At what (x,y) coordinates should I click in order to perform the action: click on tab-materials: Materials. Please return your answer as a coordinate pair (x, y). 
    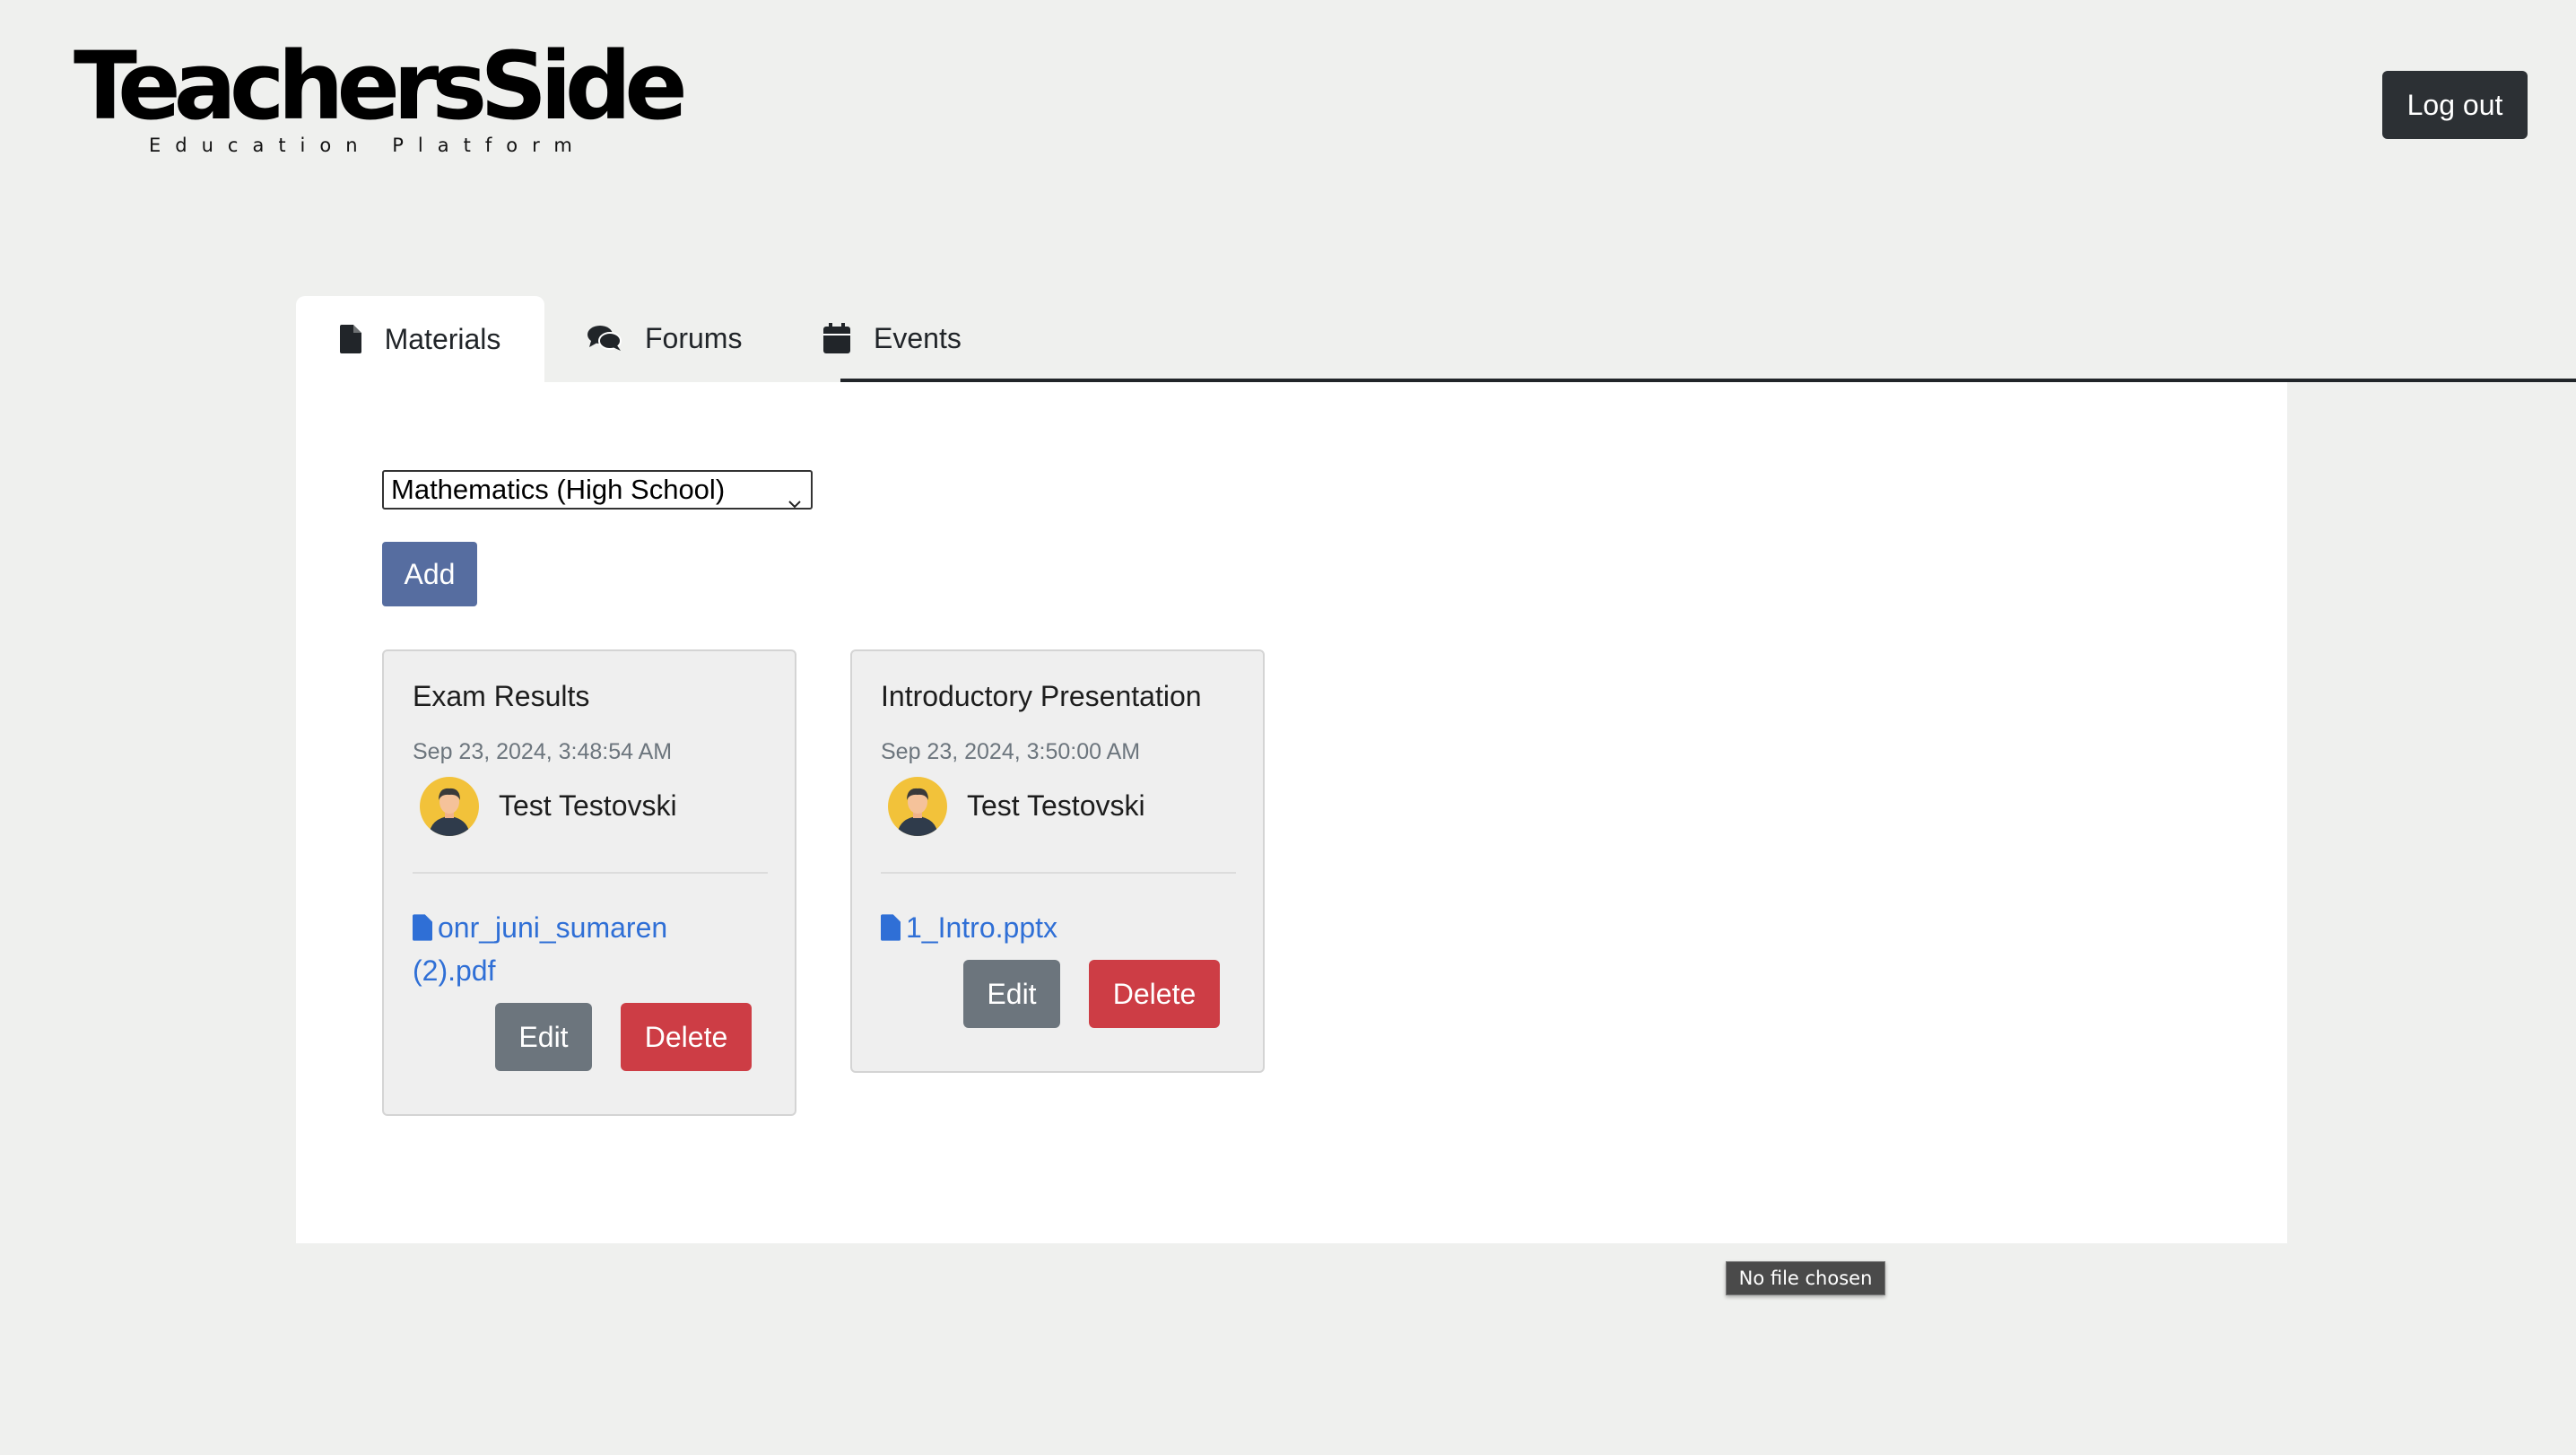
    Looking at the image, I should click on (420, 339).